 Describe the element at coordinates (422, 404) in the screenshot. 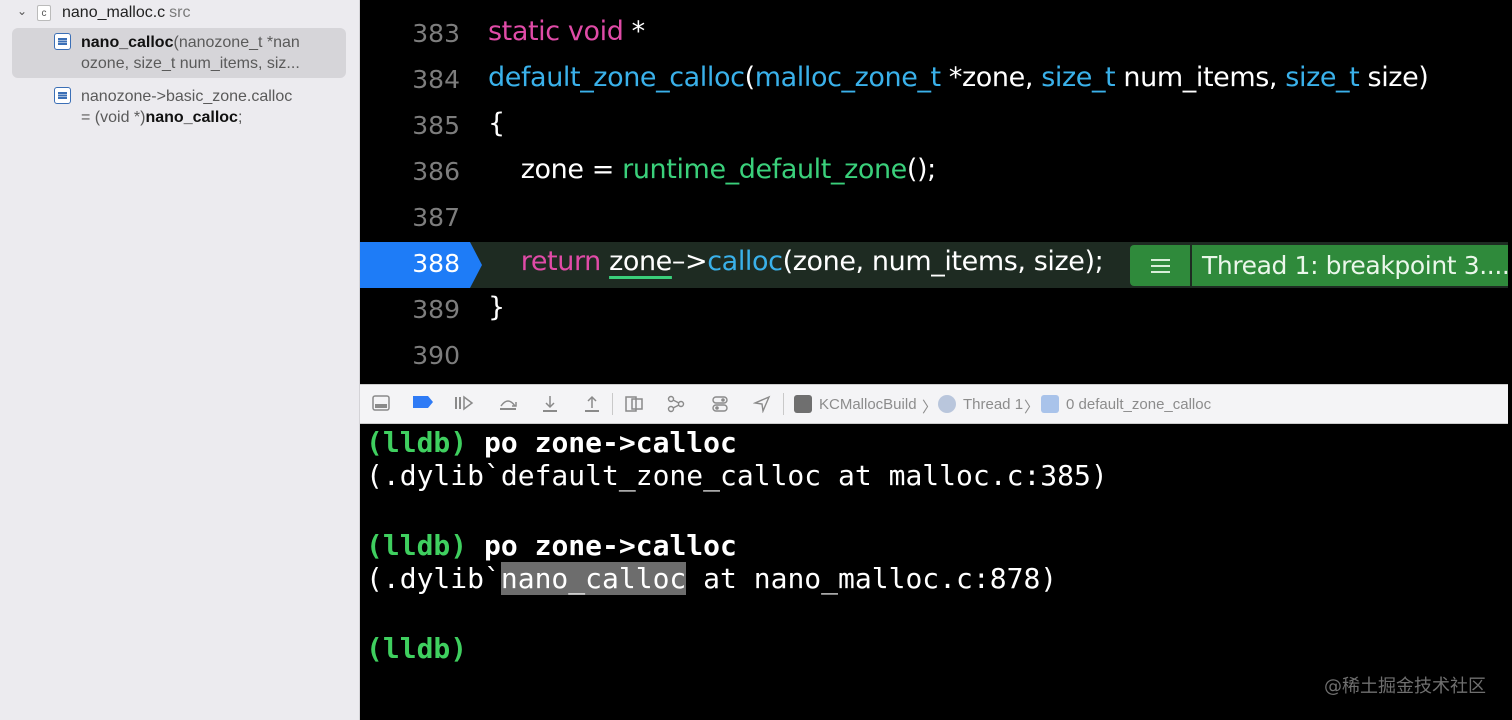

I see `breakpoint-toggle-icon` at that location.